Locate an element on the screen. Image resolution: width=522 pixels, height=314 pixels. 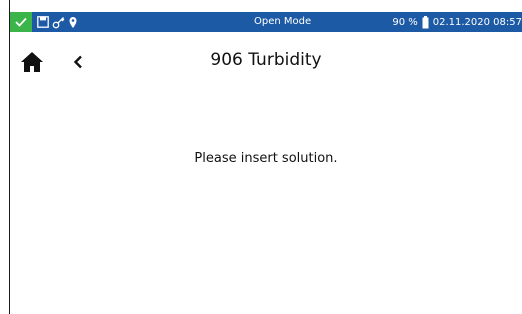
status-ok-indicator is located at coordinates (21, 22).